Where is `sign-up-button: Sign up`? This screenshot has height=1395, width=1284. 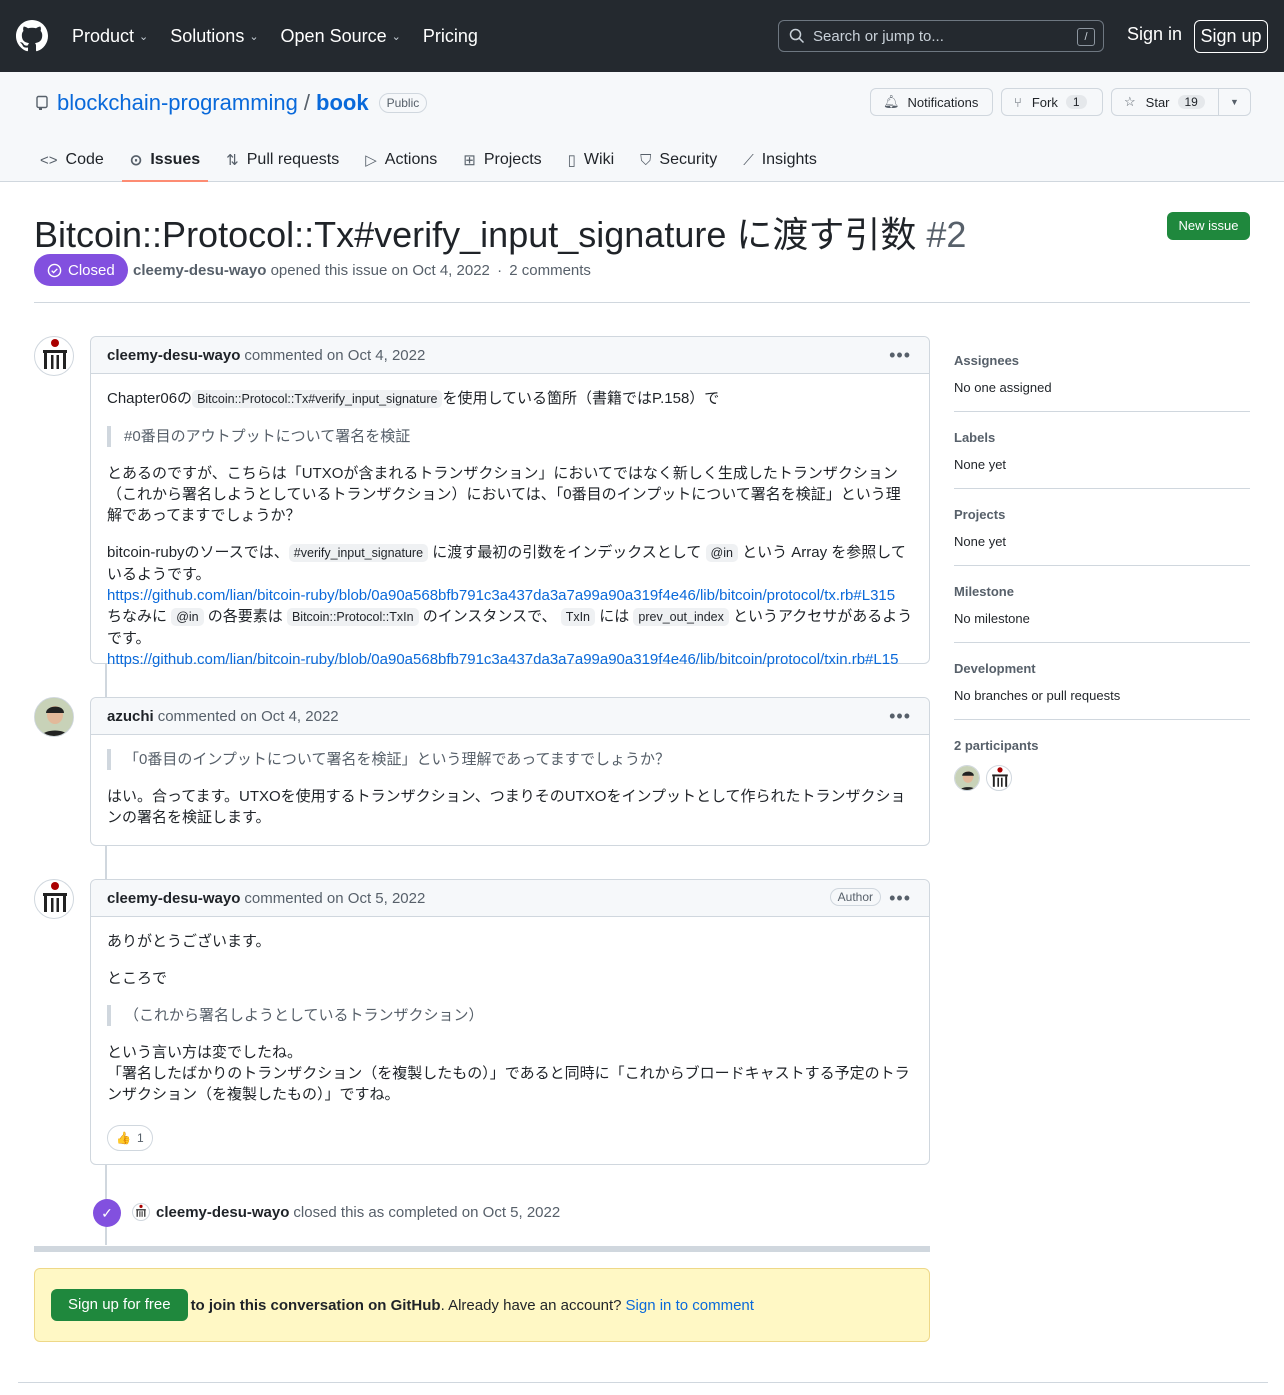
sign-up-button: Sign up is located at coordinates (1231, 36).